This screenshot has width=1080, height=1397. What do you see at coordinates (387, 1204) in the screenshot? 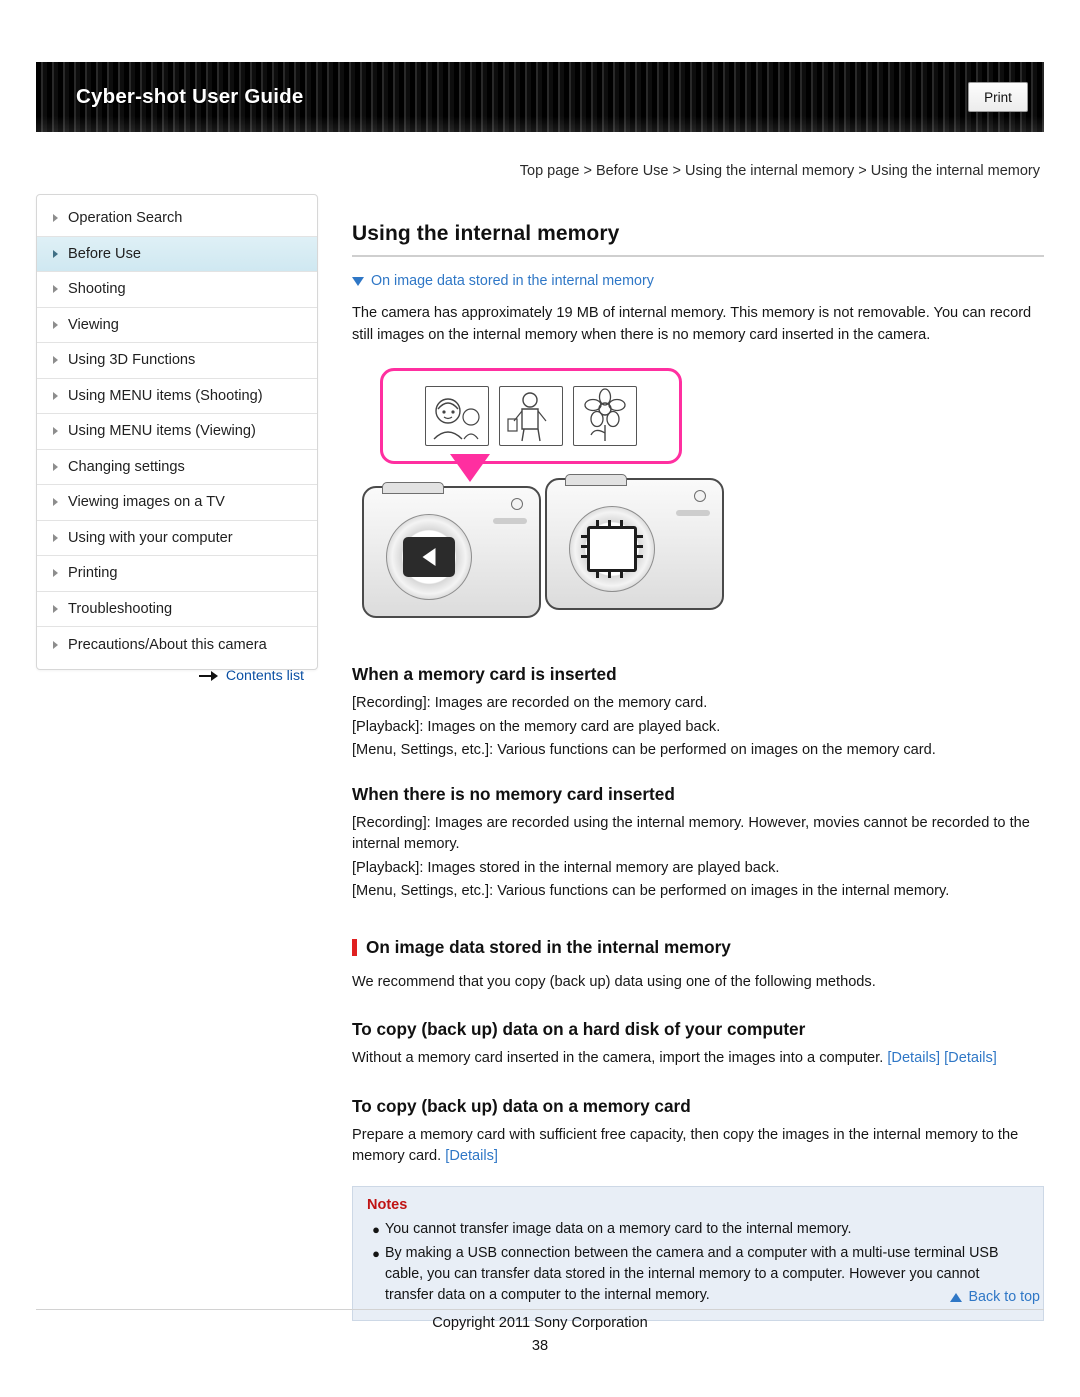
I see `notes-title: Notes` at bounding box center [387, 1204].